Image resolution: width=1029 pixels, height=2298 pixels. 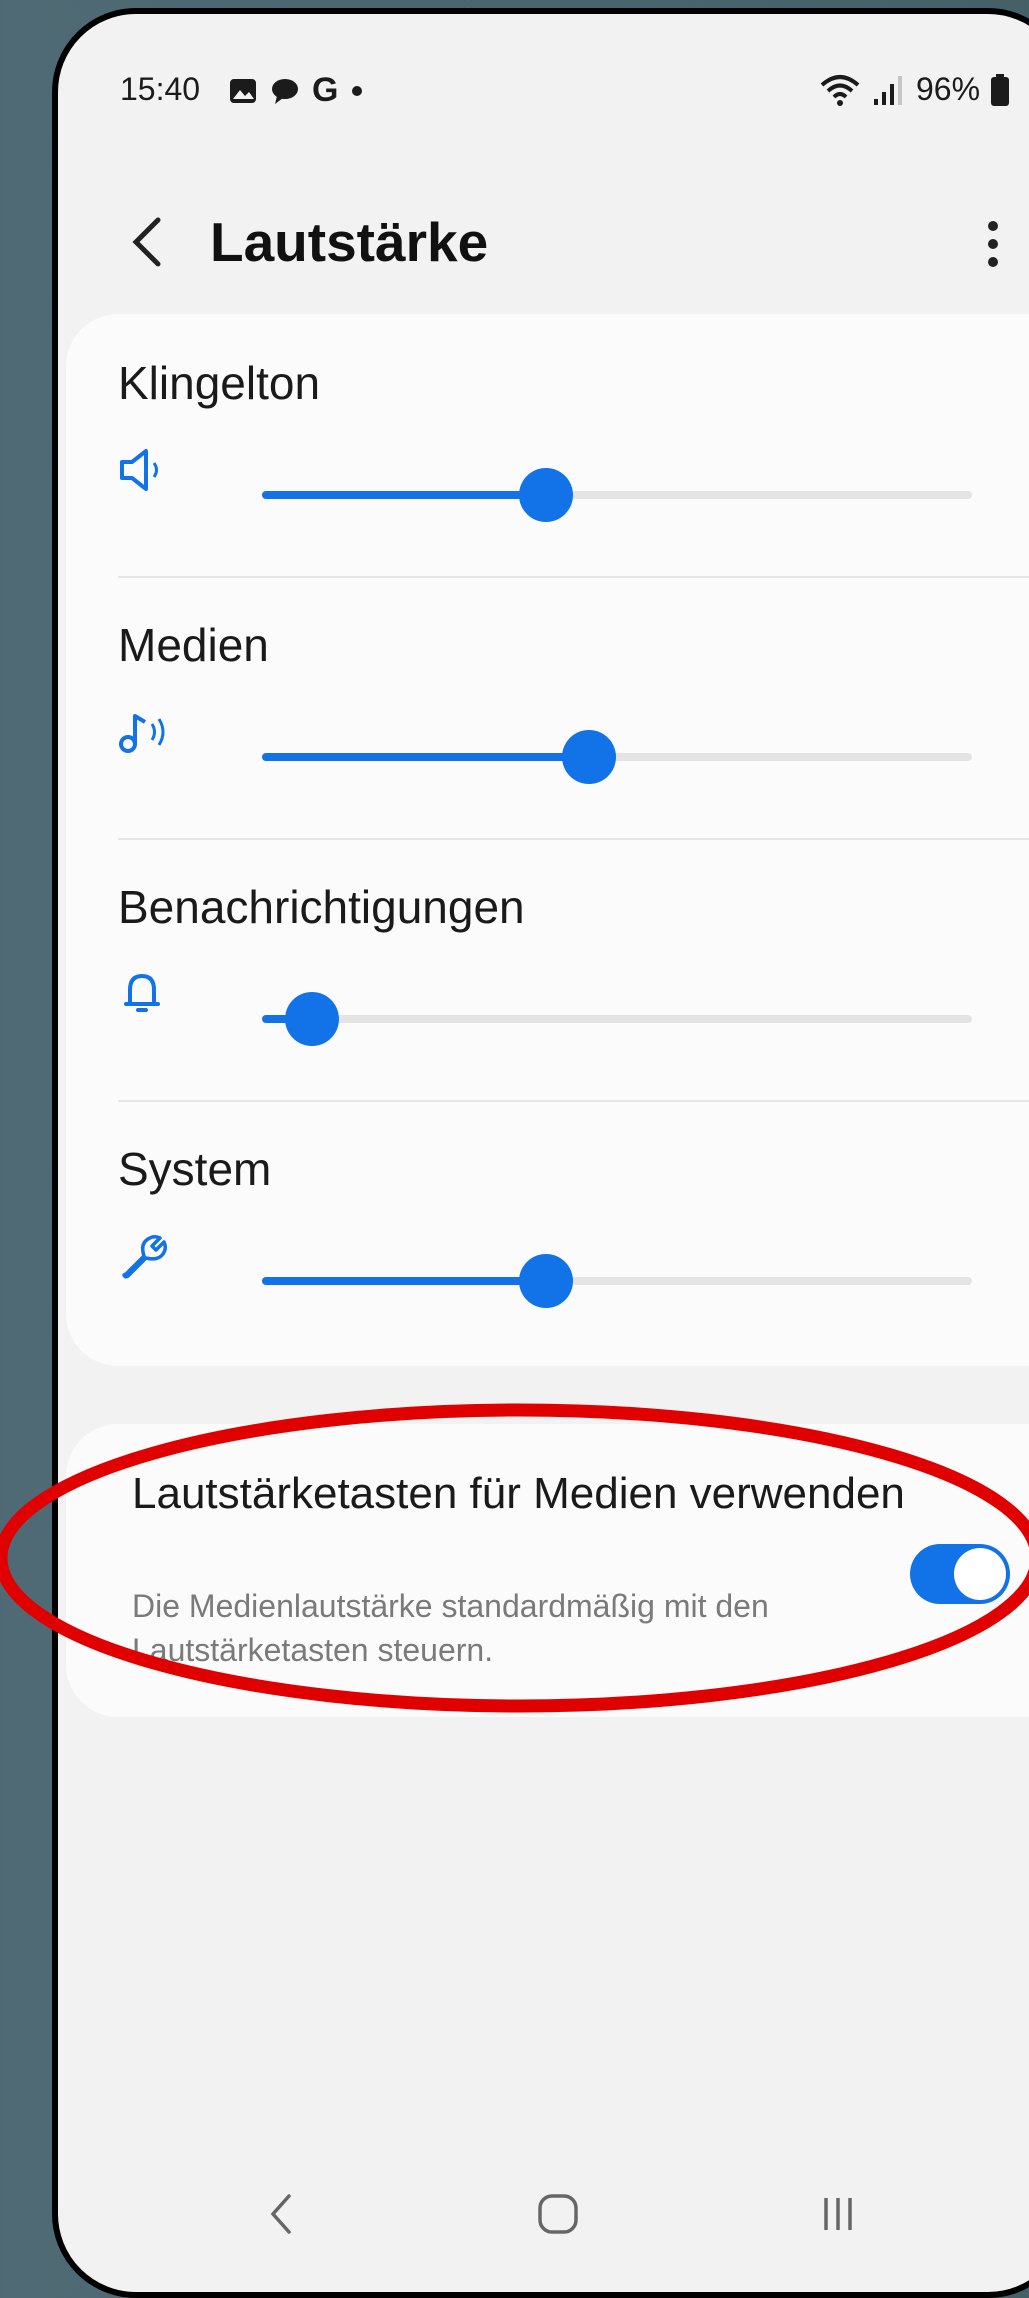 I want to click on app-header: Lautstärke, so click(x=543, y=242).